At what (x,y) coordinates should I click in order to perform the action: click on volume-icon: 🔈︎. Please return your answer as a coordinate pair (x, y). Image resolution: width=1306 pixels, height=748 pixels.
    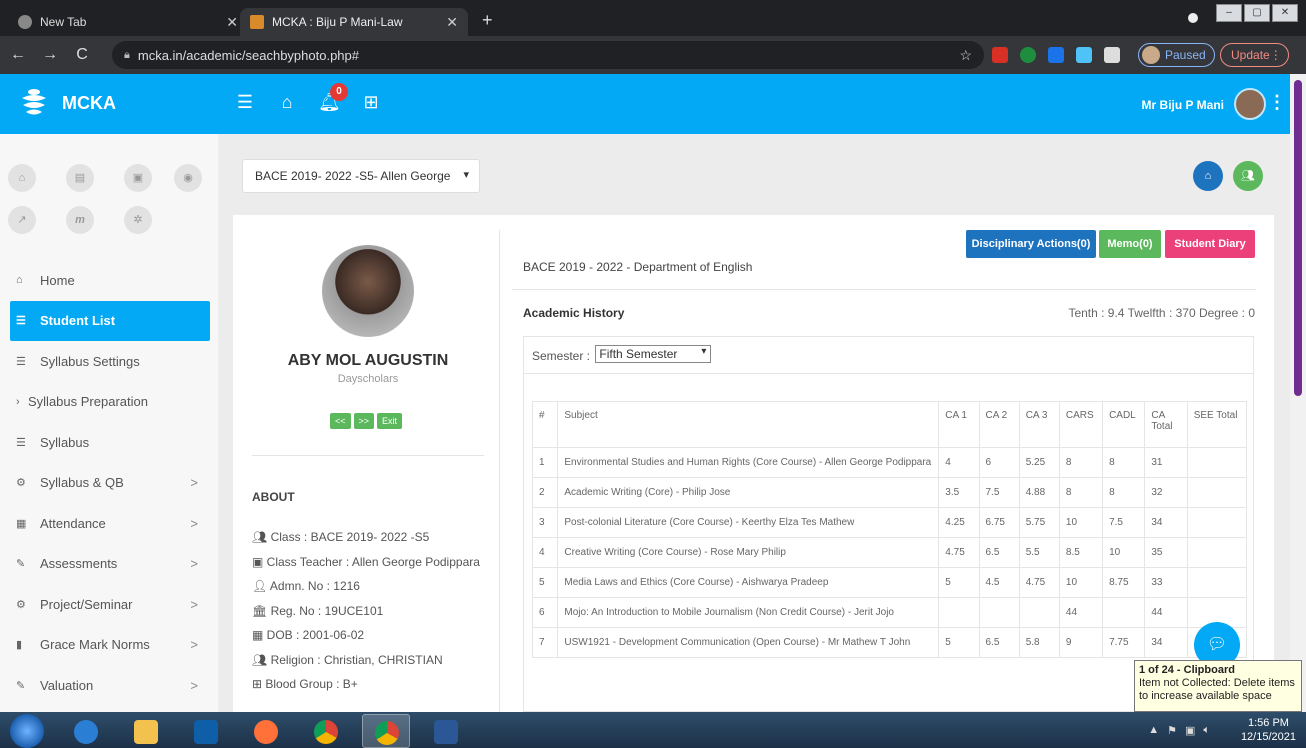
    Looking at the image, I should click on (1206, 730).